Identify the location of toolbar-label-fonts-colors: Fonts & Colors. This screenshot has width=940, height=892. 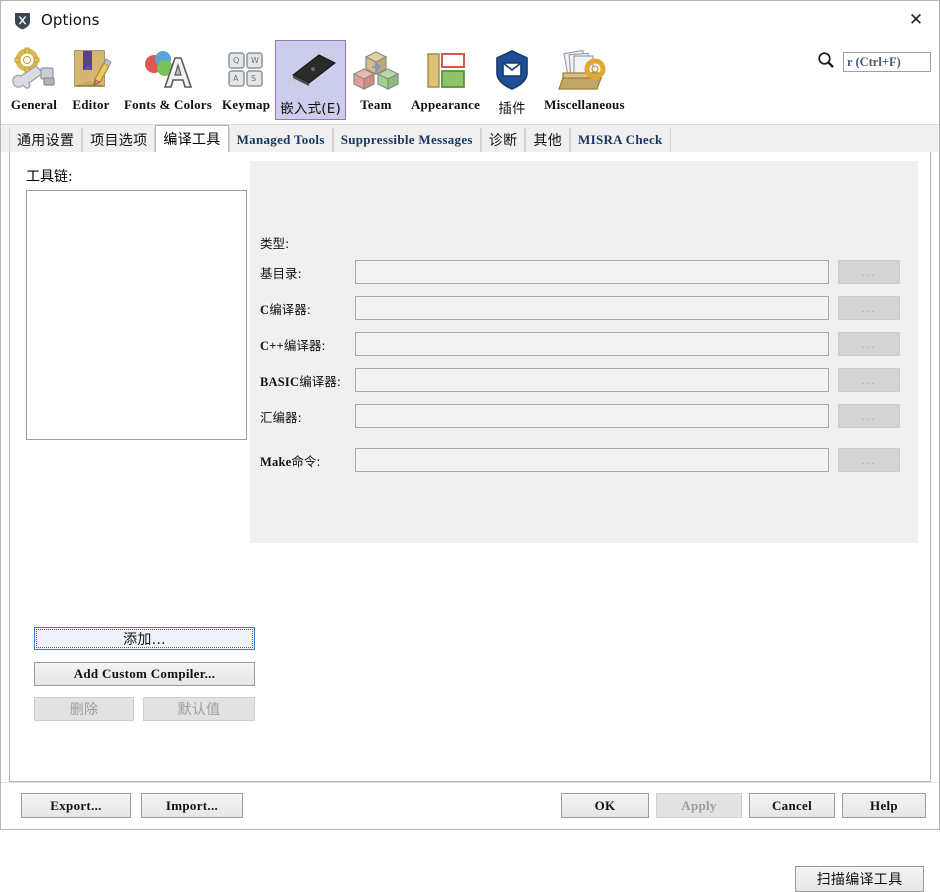
(168, 104).